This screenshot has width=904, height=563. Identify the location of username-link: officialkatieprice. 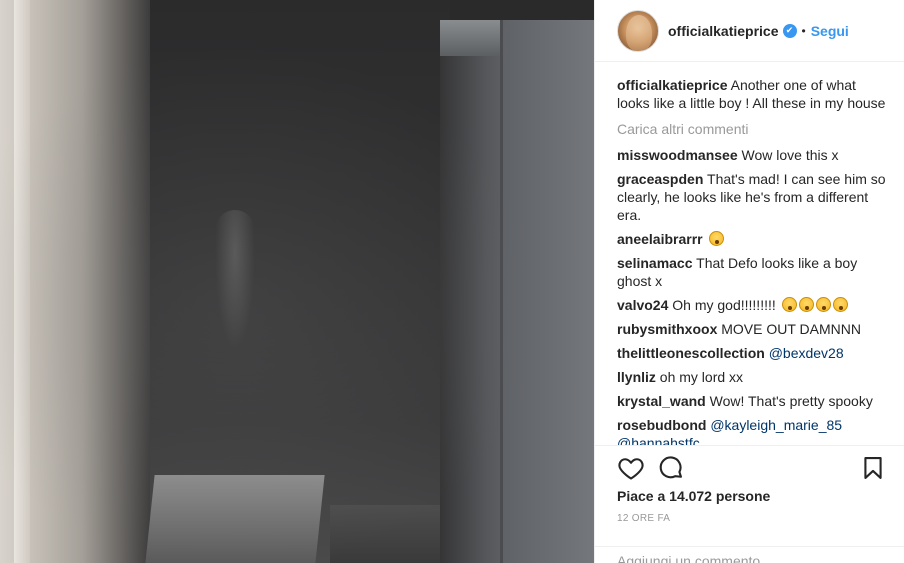
(723, 31).